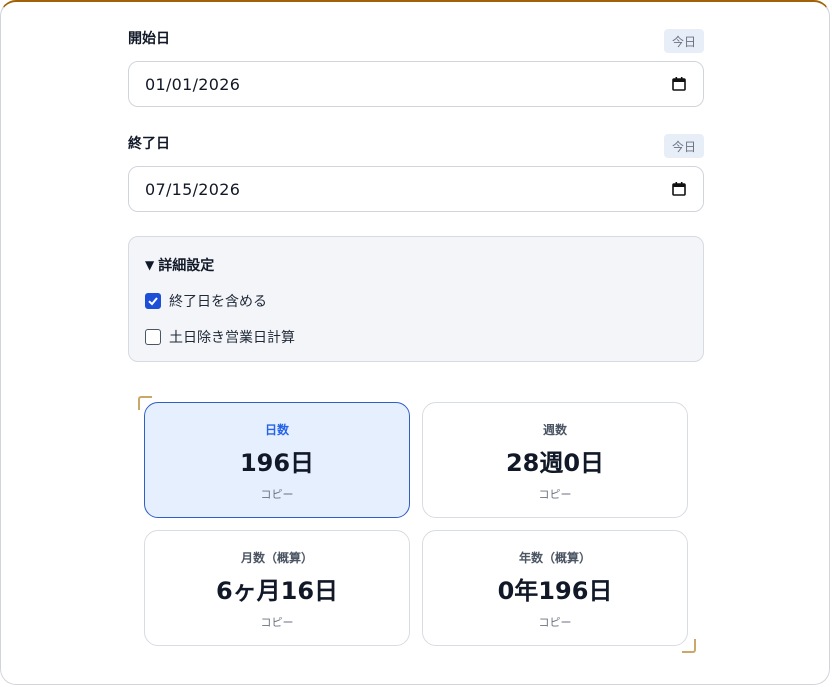  I want to click on result-card-years: 年数（概算） 0年196日 コピー, so click(555, 588).